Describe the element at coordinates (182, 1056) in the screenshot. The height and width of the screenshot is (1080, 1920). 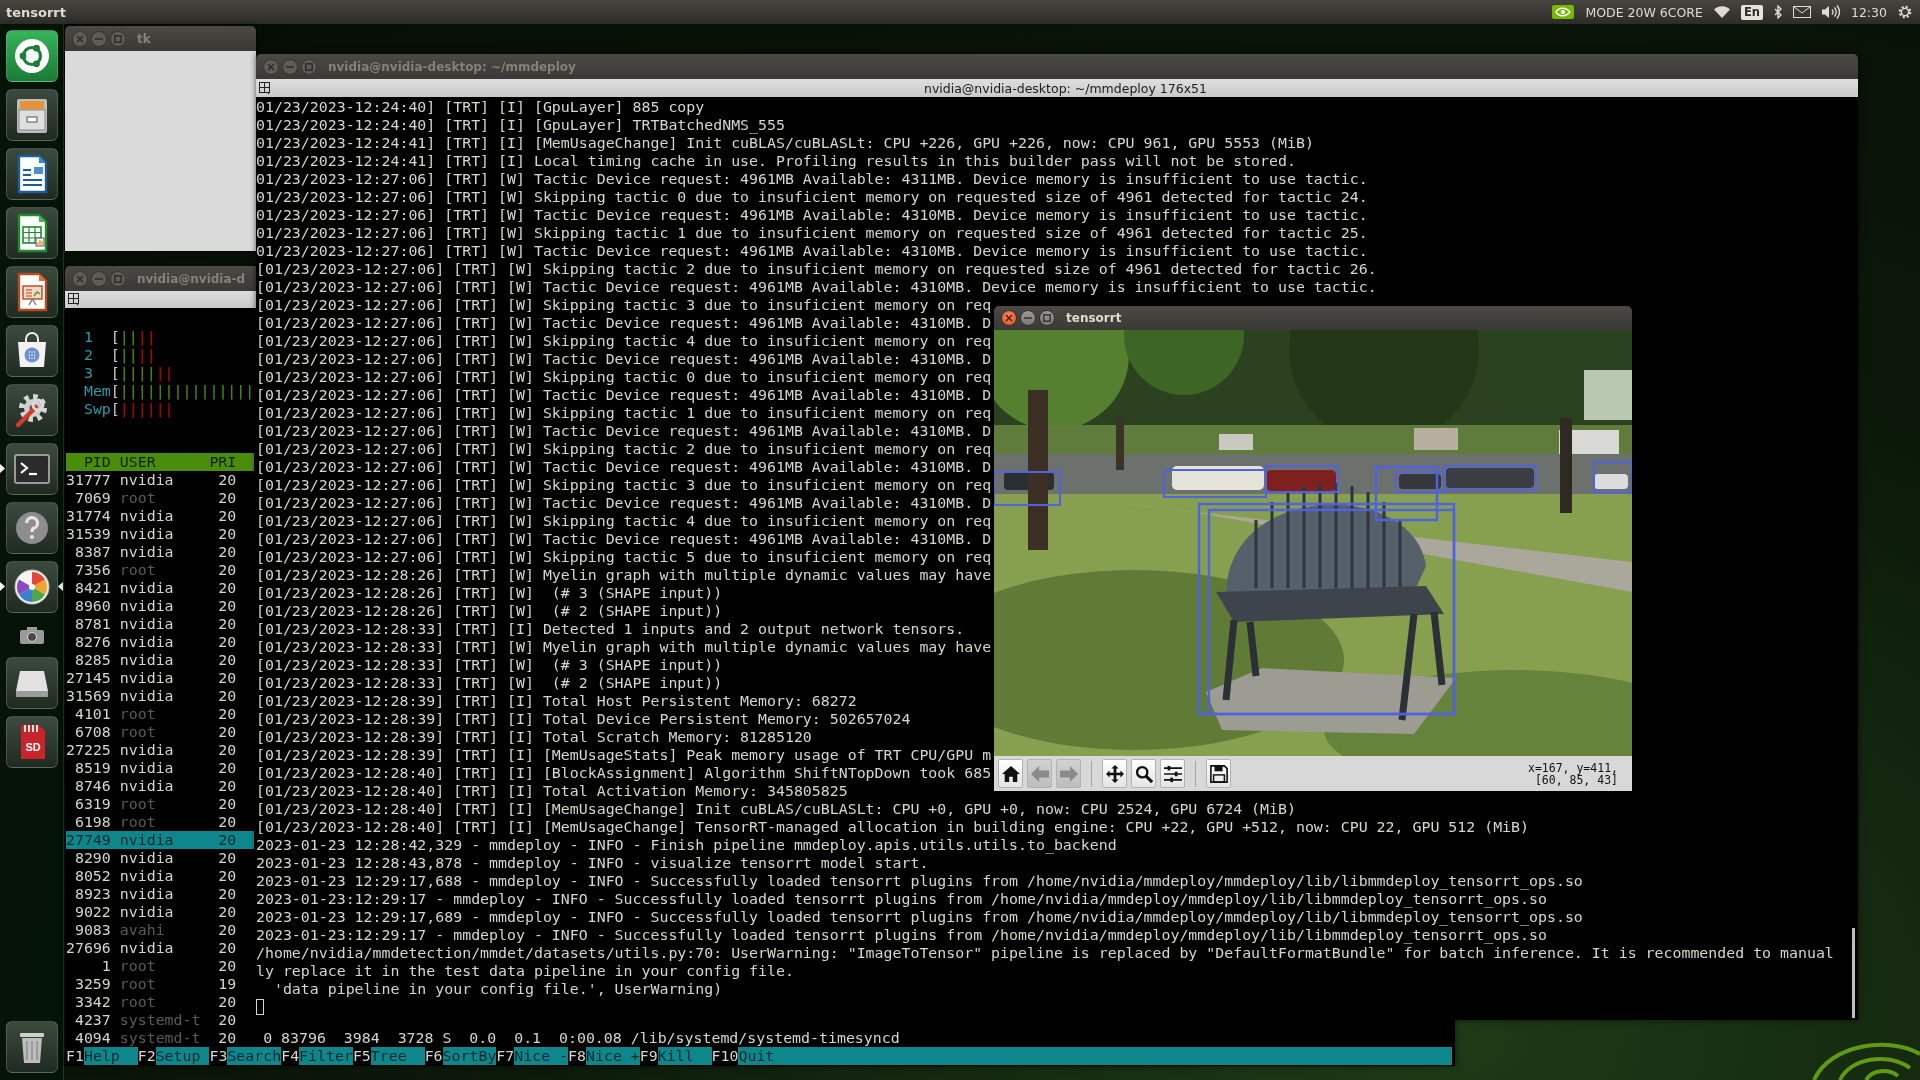
I see `function-key-button: Setup` at that location.